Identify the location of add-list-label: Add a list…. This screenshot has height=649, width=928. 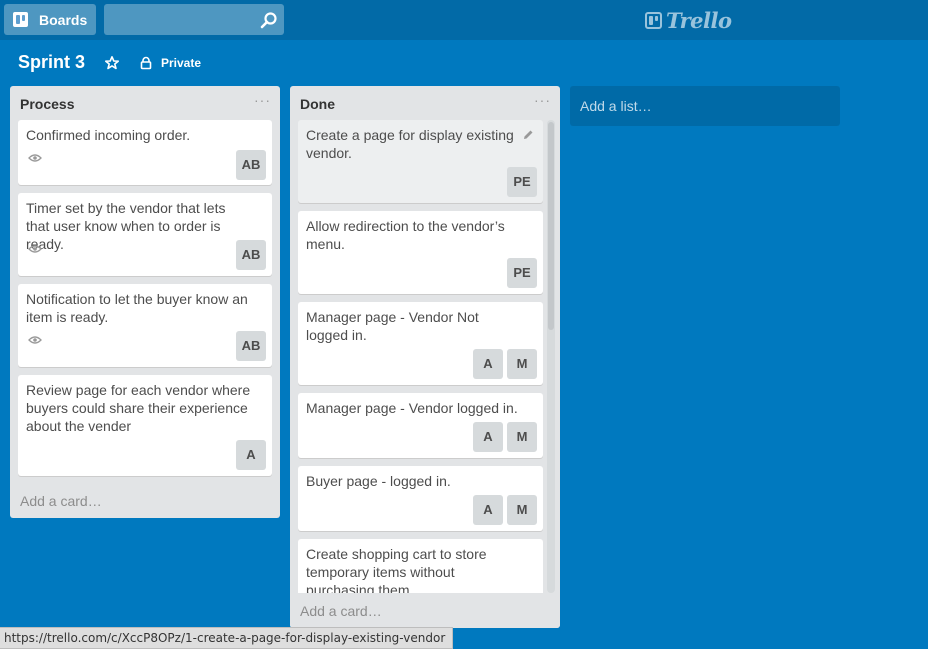
(616, 106).